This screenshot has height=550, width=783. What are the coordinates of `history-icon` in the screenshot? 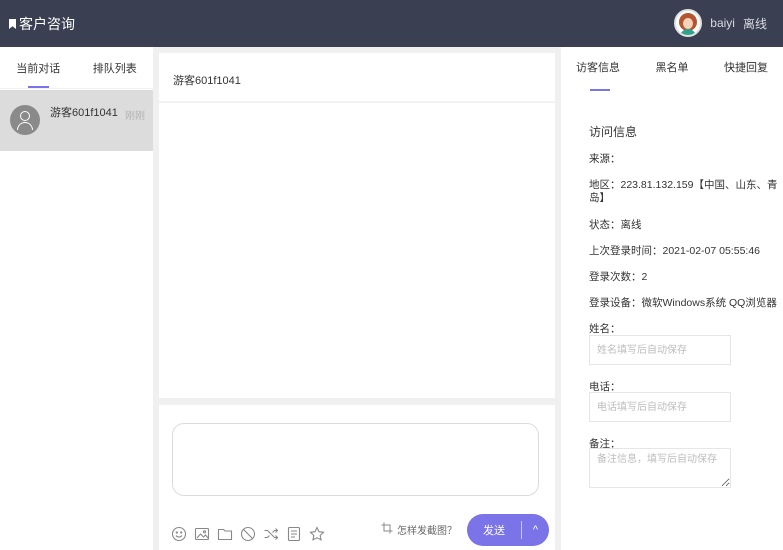 It's located at (294, 534).